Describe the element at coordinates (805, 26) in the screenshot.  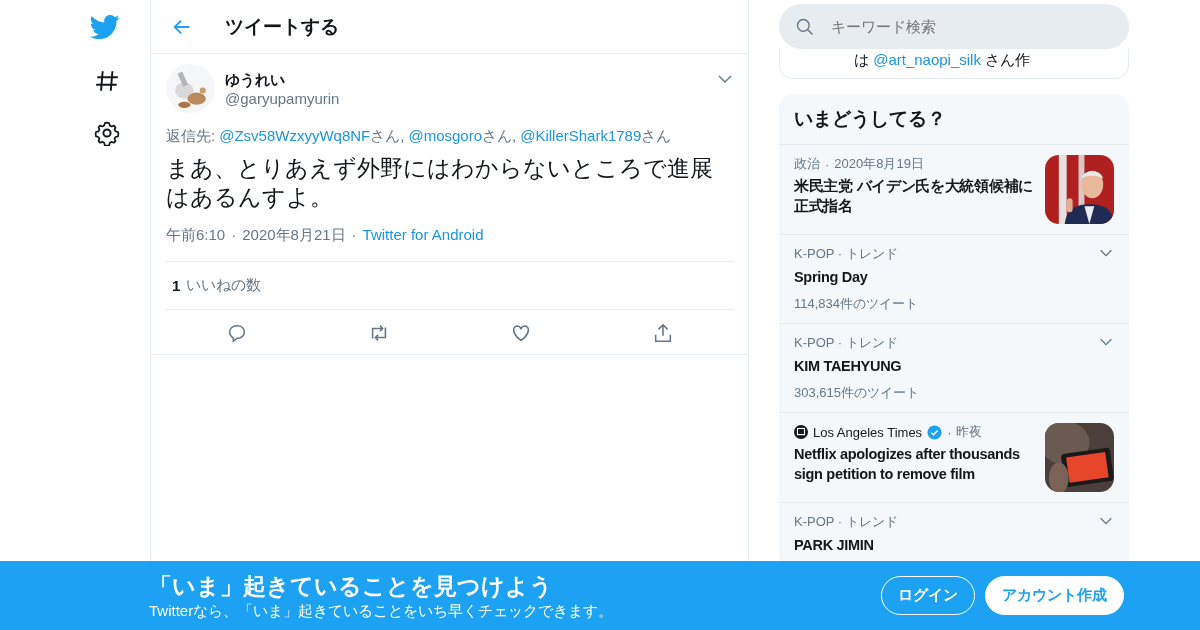
I see `search-icon` at that location.